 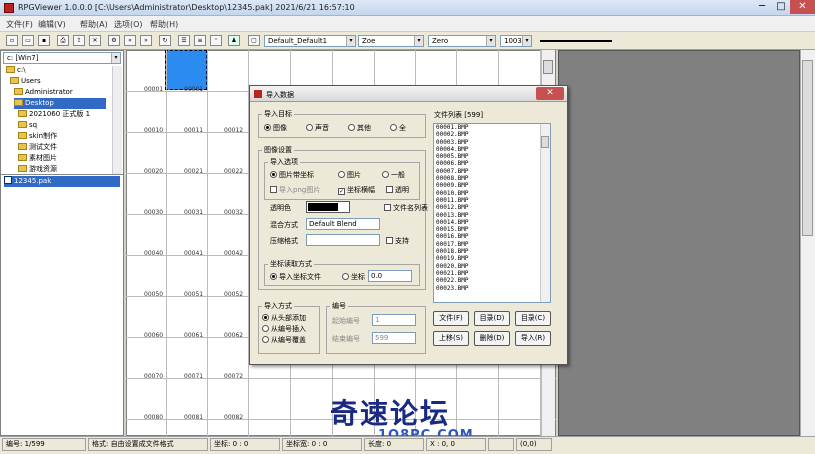 I want to click on refresh-icon: ↻, so click(x=165, y=40).